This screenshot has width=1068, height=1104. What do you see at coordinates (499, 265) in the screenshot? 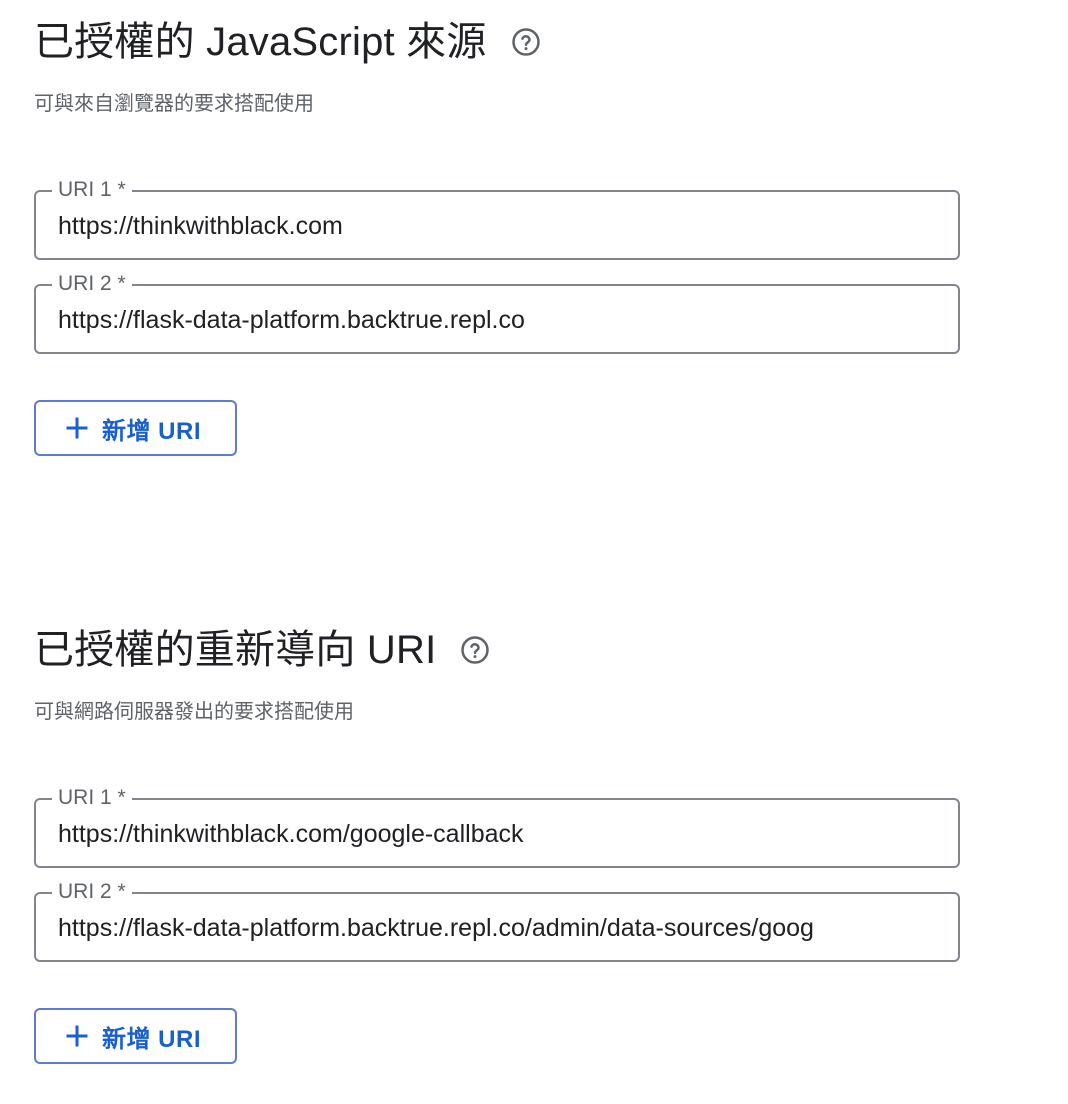
I see `js-origins-fields: URI 1 * URI 2 *` at bounding box center [499, 265].